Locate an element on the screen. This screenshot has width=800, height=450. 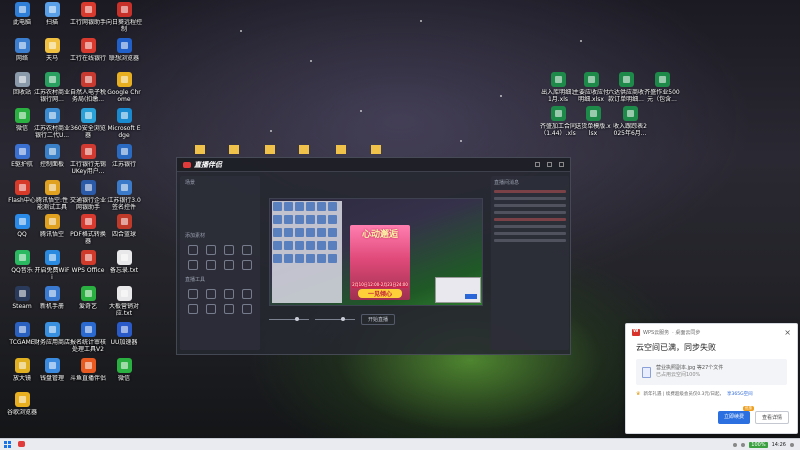
close-icon is located at coordinates (561, 164).